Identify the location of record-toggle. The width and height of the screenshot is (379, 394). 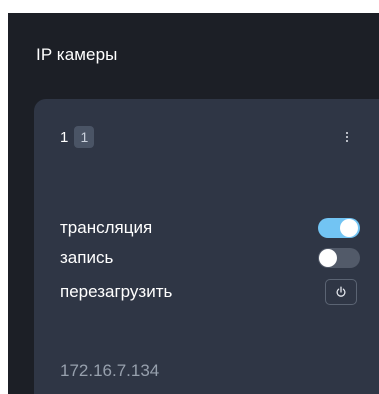
(339, 258).